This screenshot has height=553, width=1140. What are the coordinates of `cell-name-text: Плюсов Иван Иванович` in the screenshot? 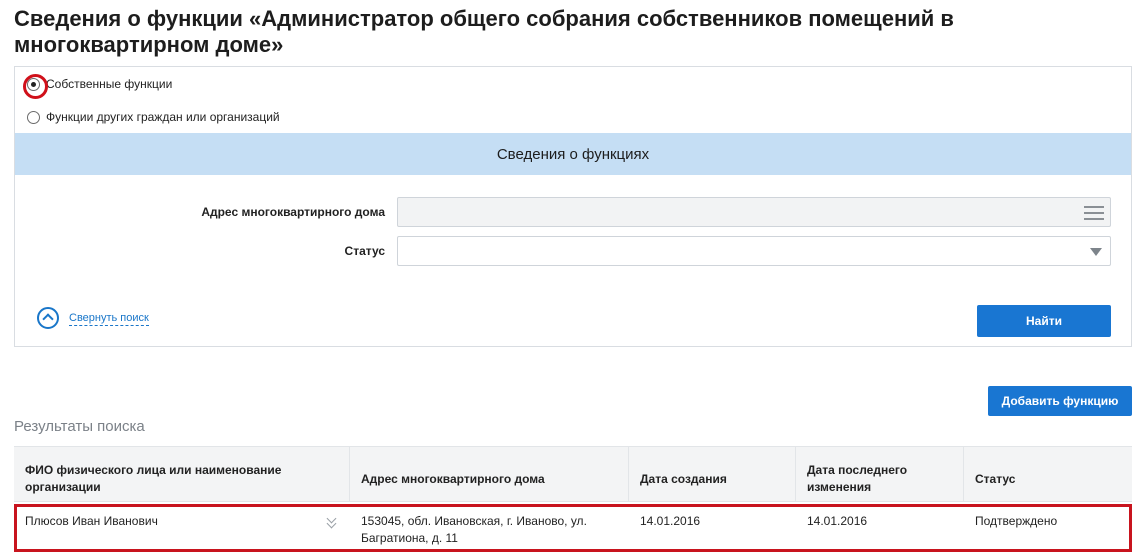 It's located at (91, 521).